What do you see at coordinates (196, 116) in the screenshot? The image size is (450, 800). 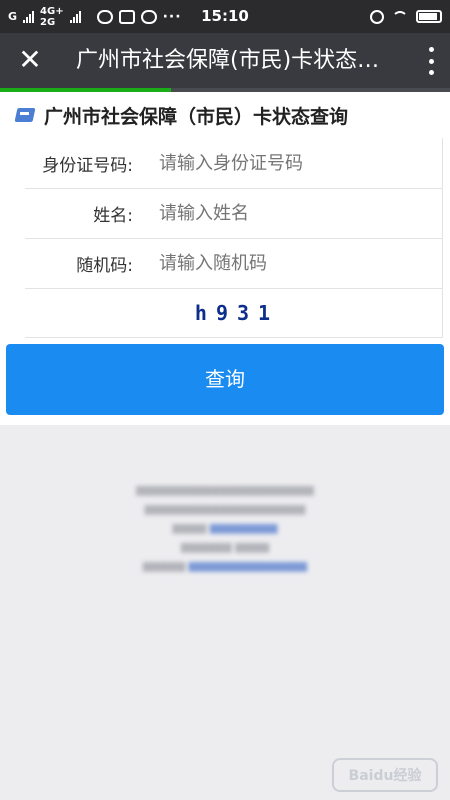 I see `heading-text: 广州市社会保障（市民）卡状态查询` at bounding box center [196, 116].